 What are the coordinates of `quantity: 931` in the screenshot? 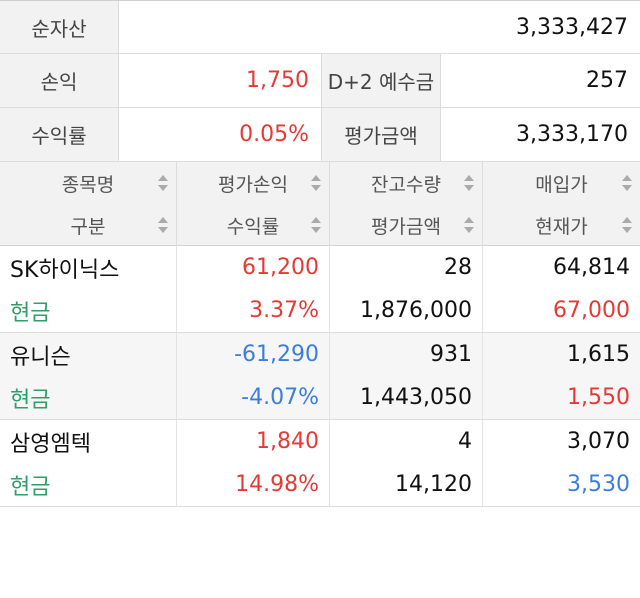 It's located at (406, 354).